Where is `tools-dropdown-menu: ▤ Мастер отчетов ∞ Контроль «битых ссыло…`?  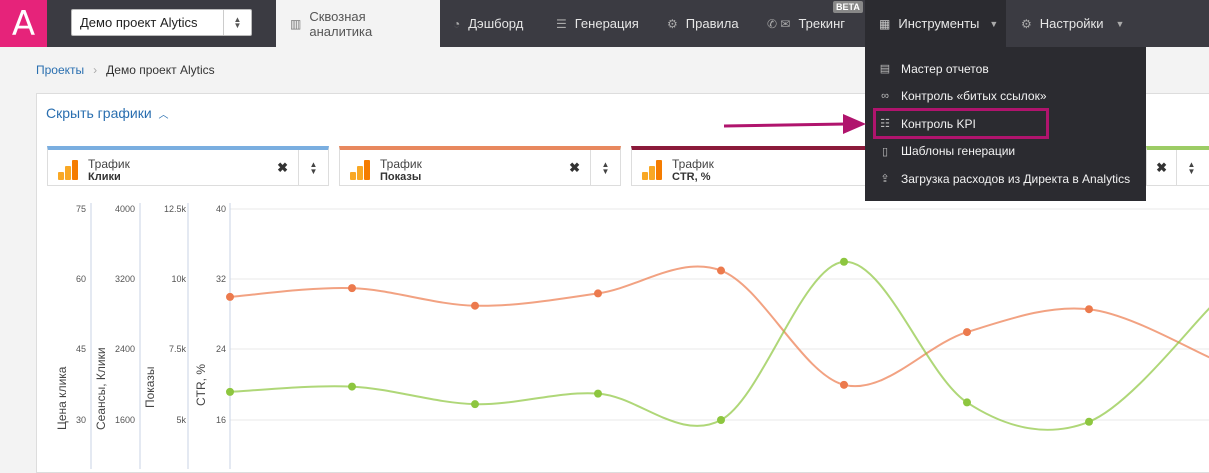 tools-dropdown-menu: ▤ Мастер отчетов ∞ Контроль «битых ссыло… is located at coordinates (1005, 124).